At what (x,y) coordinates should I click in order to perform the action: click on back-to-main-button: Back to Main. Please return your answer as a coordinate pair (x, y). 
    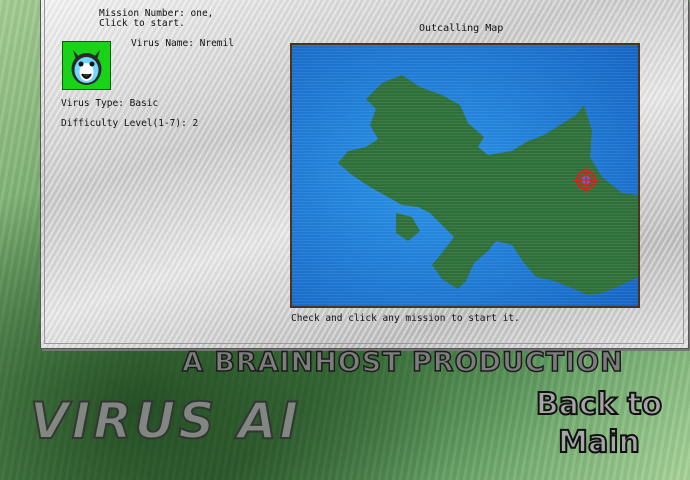
    Looking at the image, I should click on (599, 424).